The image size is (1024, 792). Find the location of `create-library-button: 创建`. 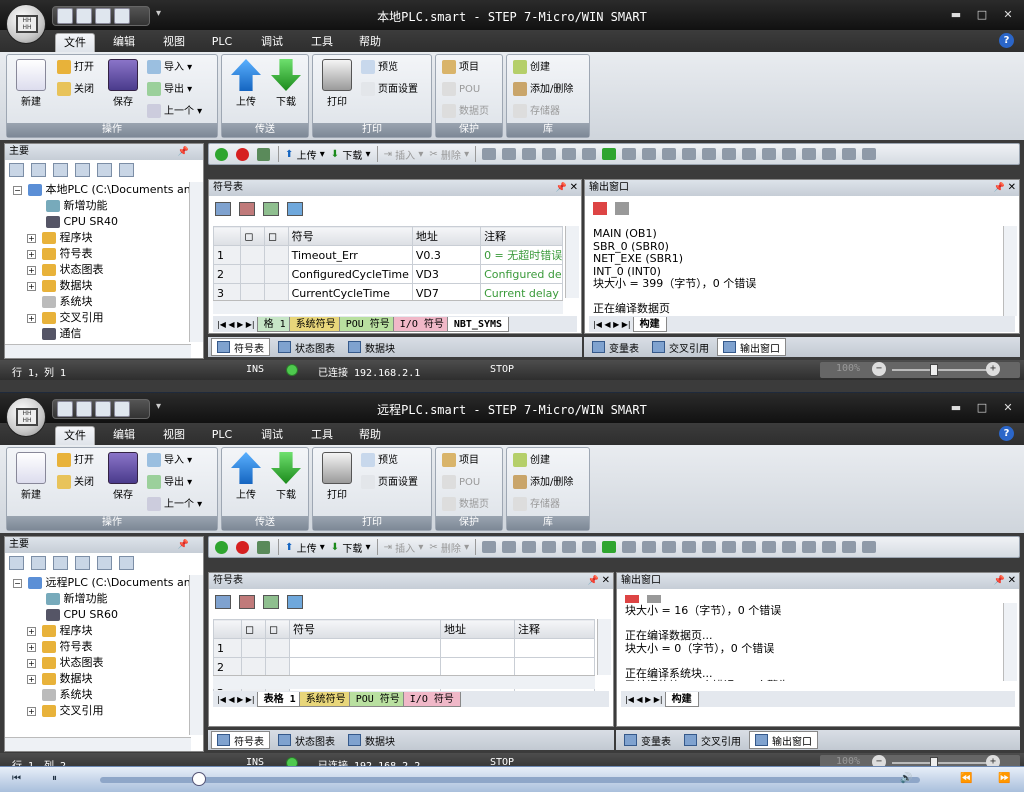

create-library-button: 创建 is located at coordinates (531, 68).